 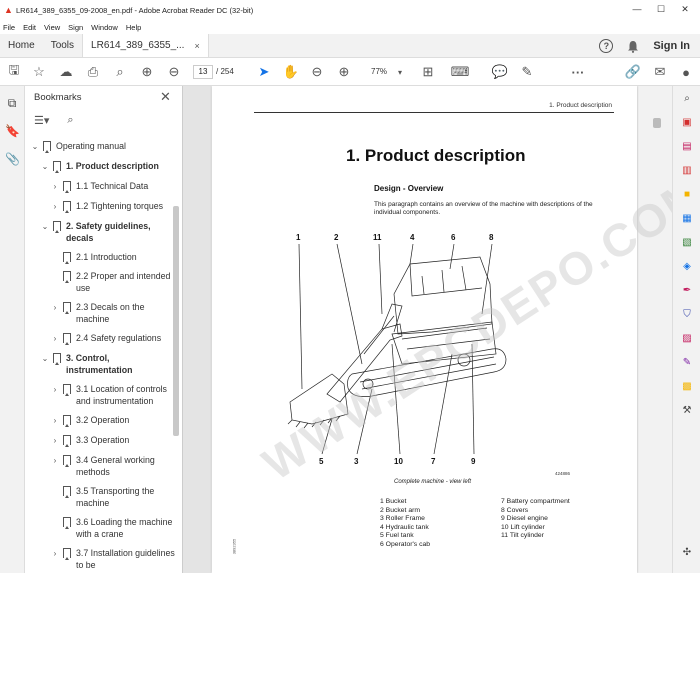 What do you see at coordinates (686, 72) in the screenshot?
I see `account-icon: ●` at bounding box center [686, 72].